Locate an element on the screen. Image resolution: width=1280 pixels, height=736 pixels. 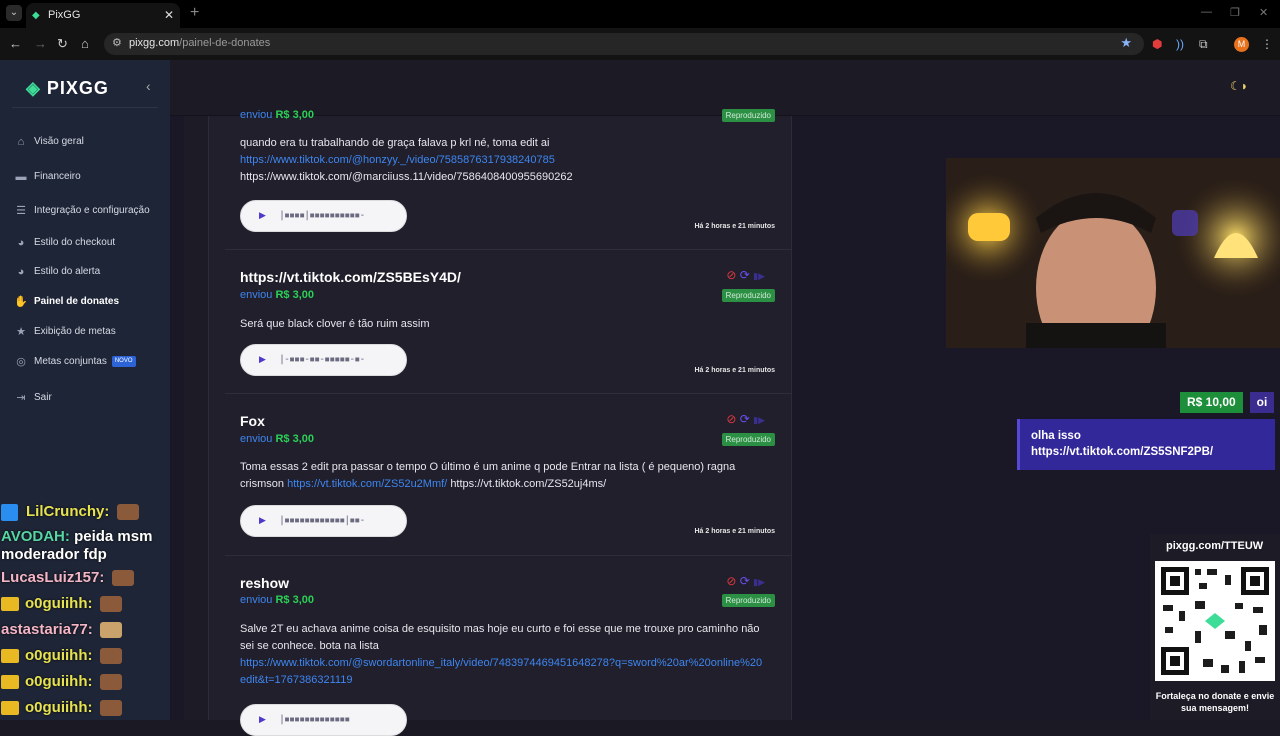
audio-player: ▶ |▪▪▪▪|▪▪▪▪▪▪▪▪▪▪- is located at coordinates (323, 216).